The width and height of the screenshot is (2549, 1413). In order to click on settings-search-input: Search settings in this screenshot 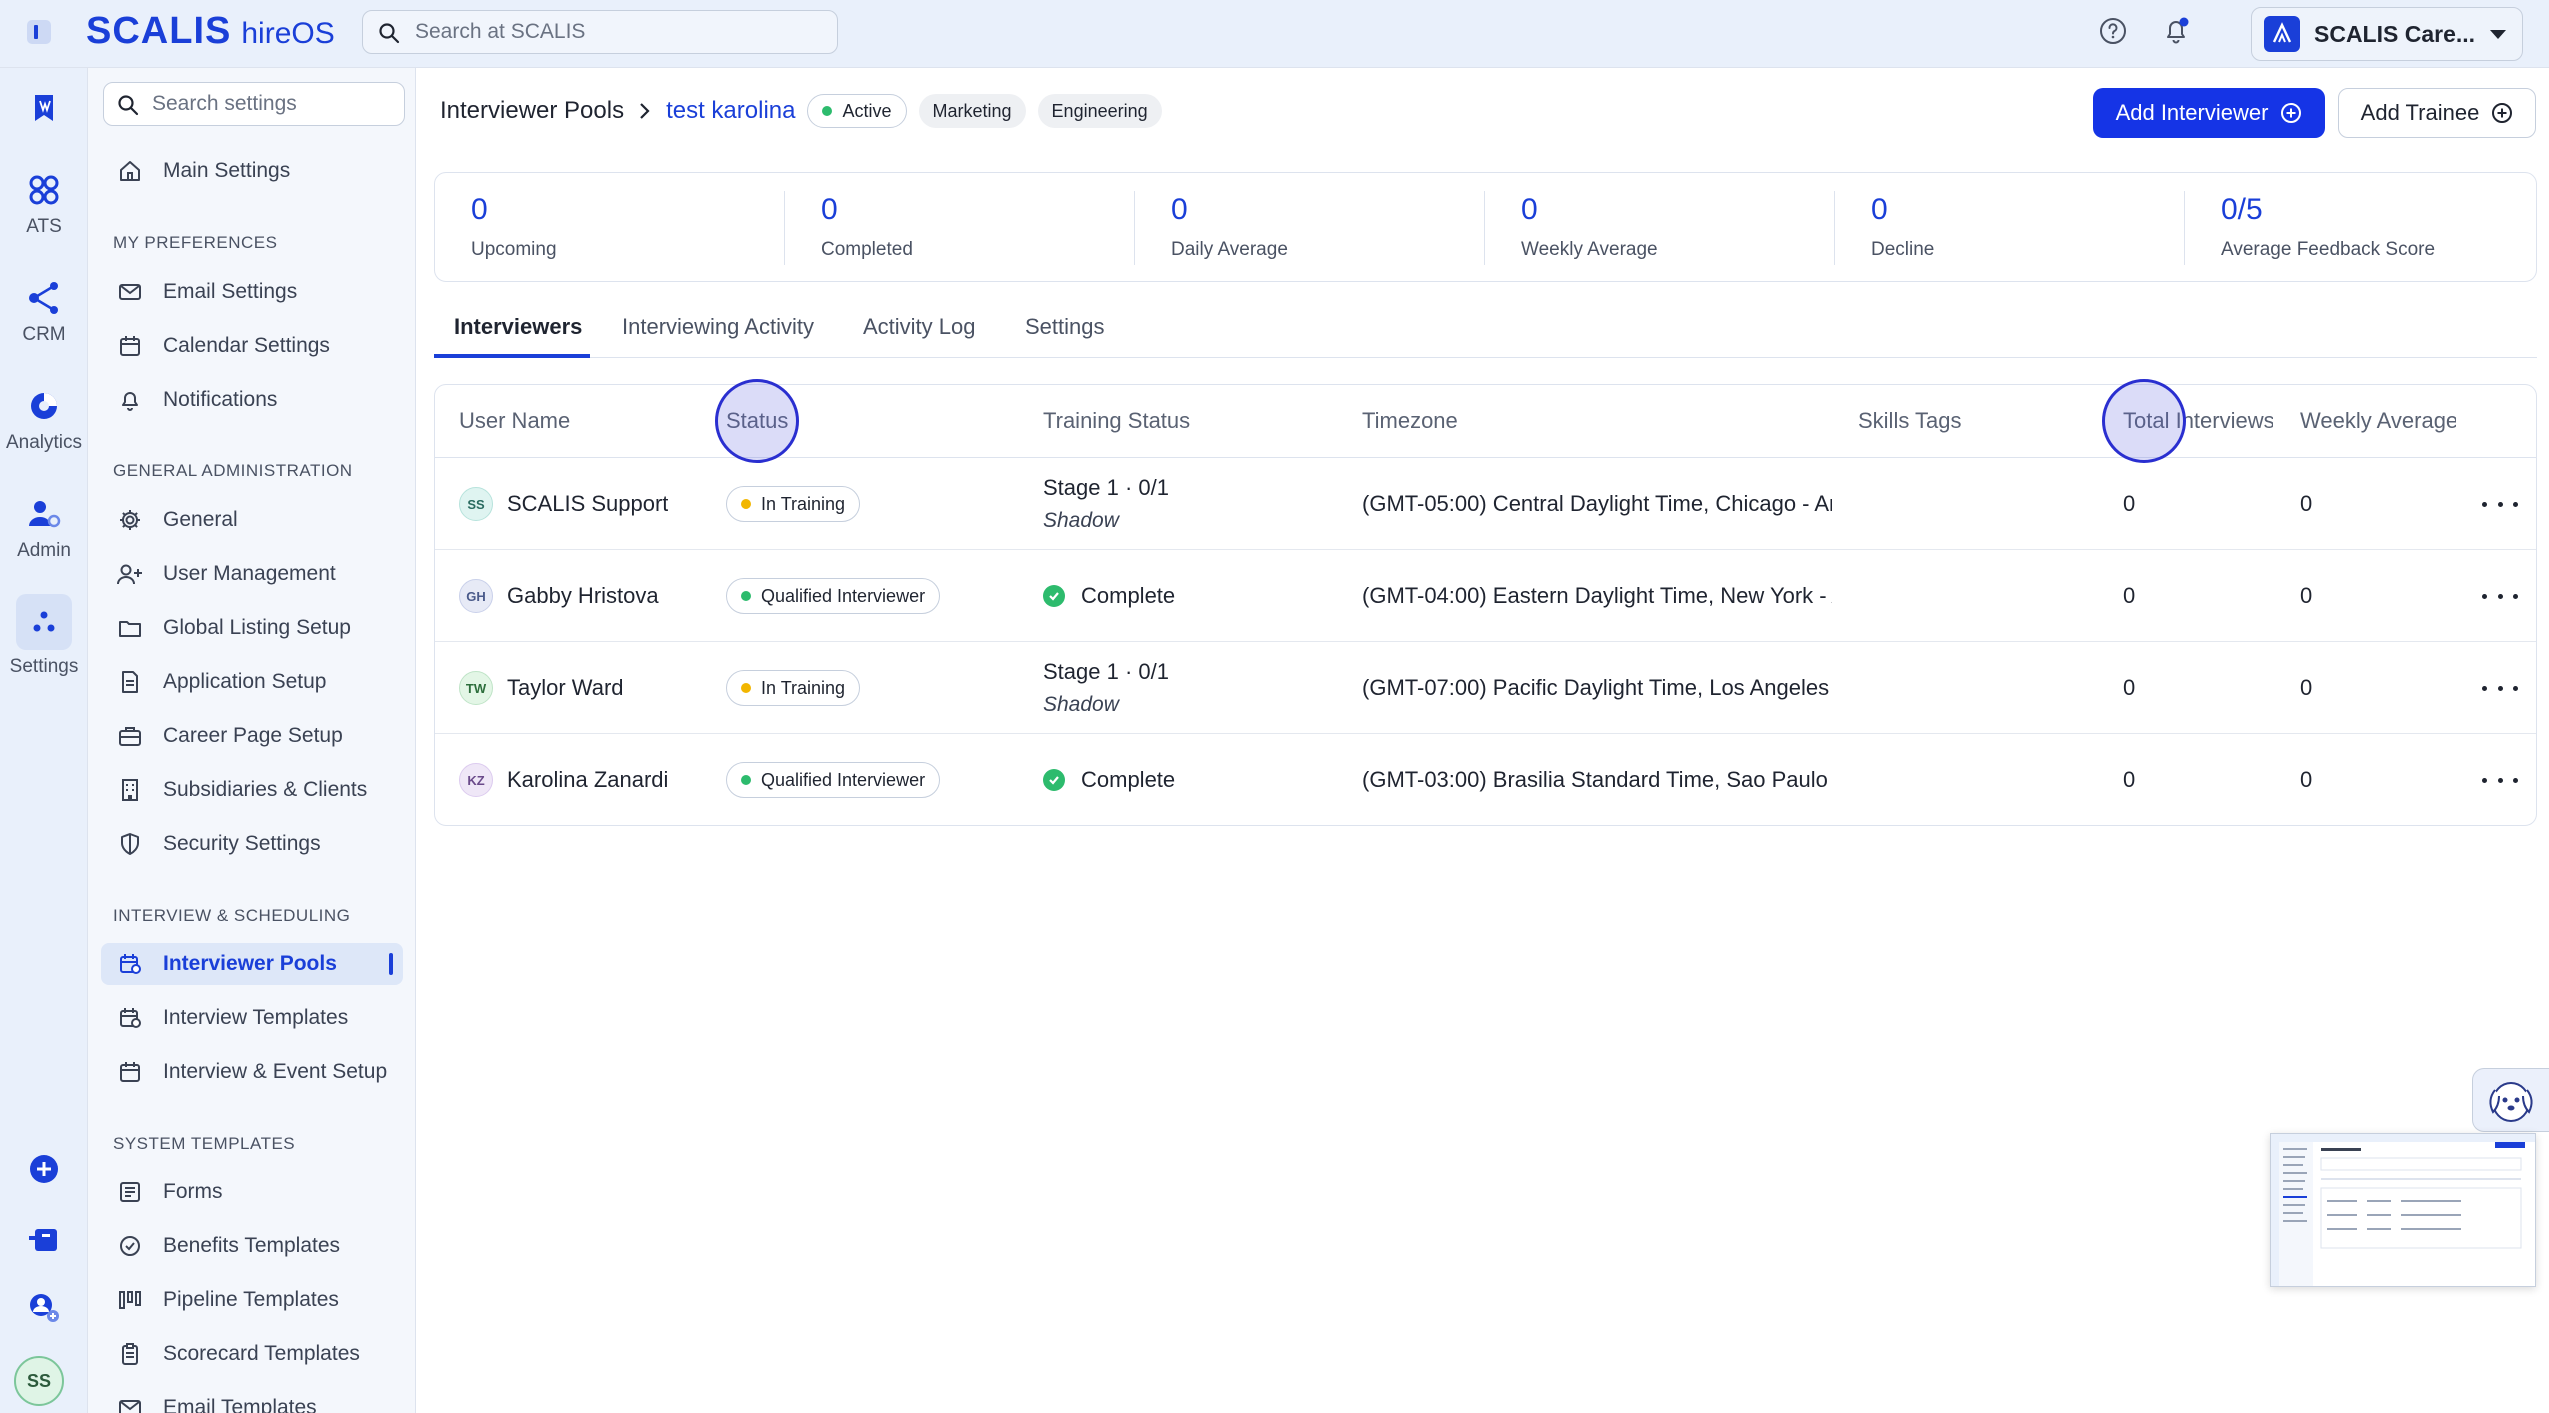, I will do `click(254, 104)`.